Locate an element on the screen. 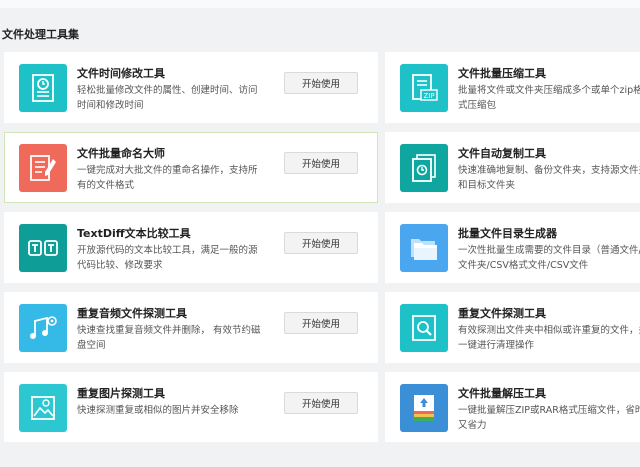  tool-title: 重复图片探测工具 is located at coordinates (121, 393).